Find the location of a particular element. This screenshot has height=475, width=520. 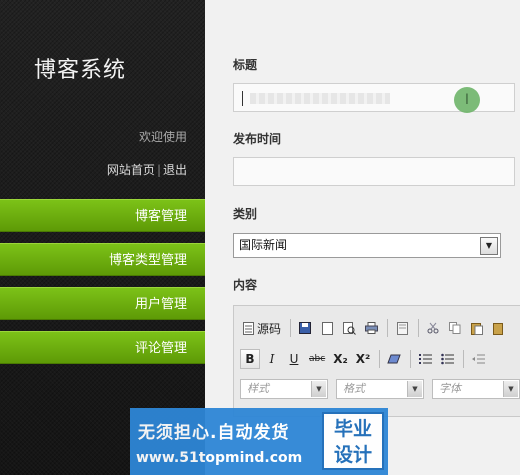

content-label: 内容 is located at coordinates (245, 285).